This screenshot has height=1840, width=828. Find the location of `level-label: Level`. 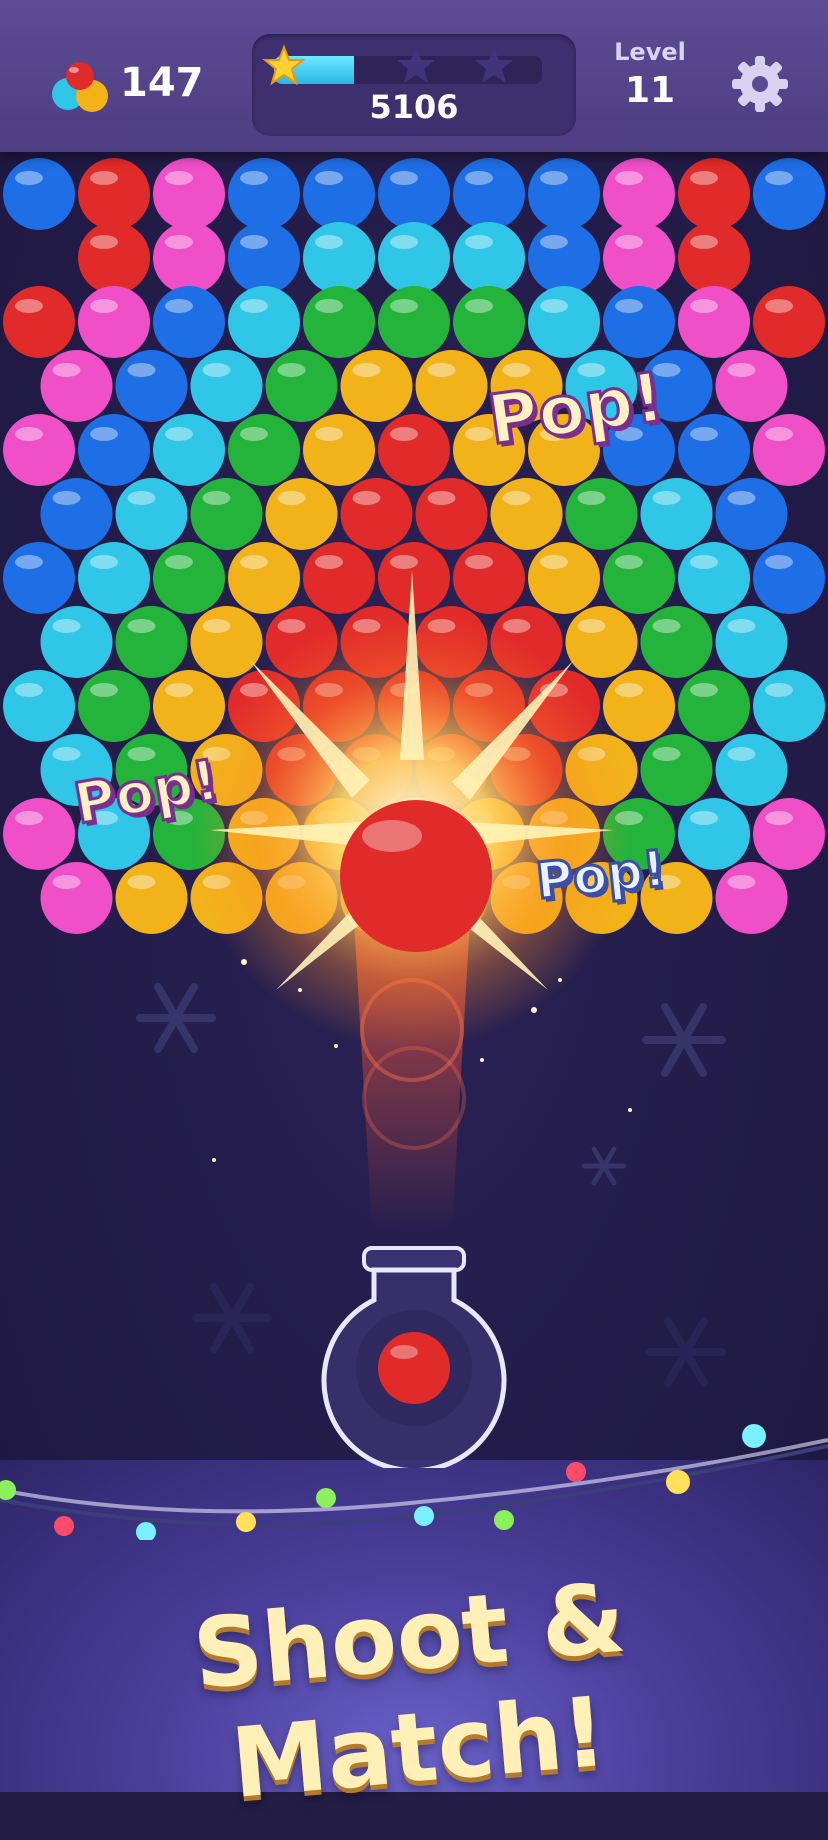

level-label: Level is located at coordinates (650, 52).